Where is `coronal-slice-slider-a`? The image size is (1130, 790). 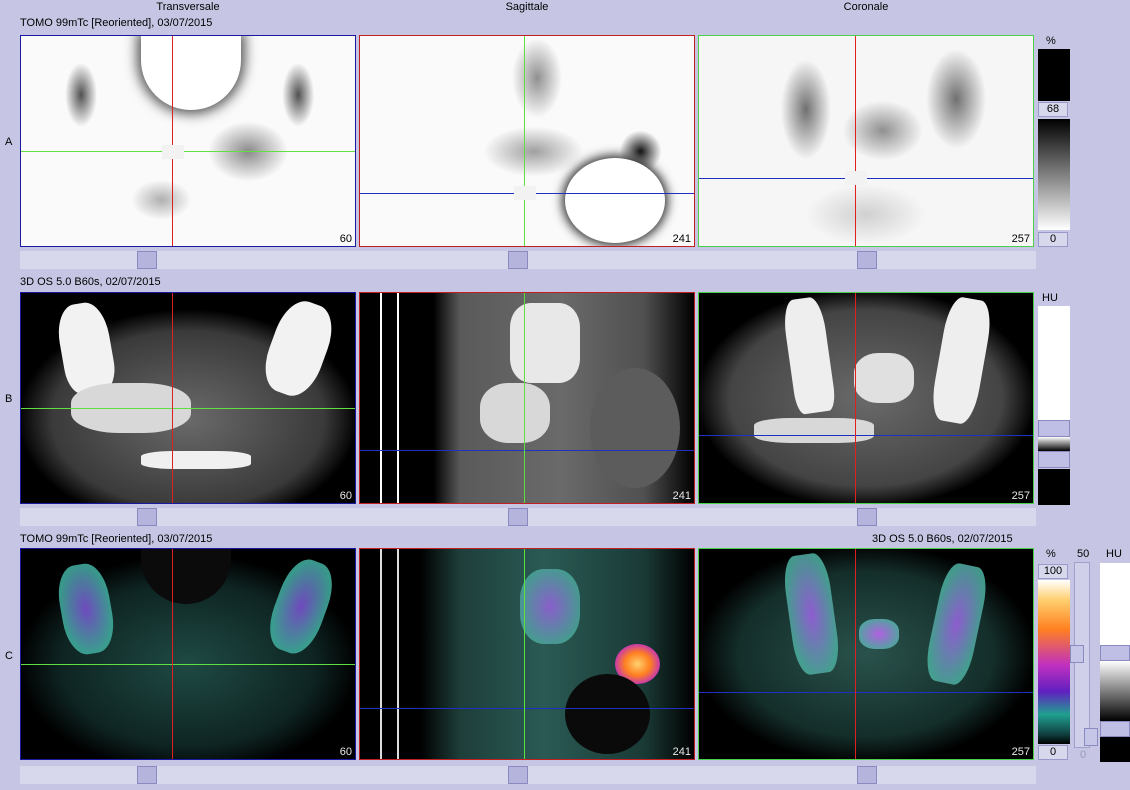 coronal-slice-slider-a is located at coordinates (867, 260).